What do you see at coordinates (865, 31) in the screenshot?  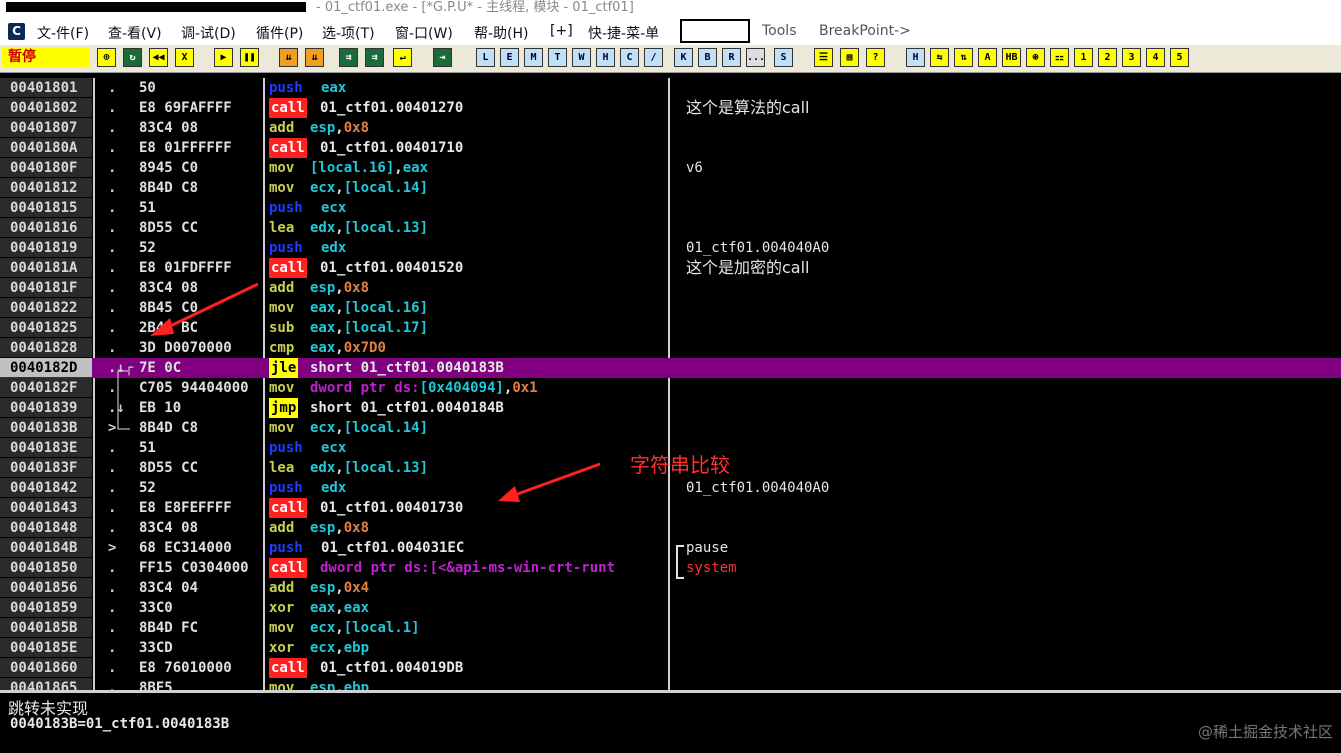 I see `menu-breakpoint: BreakPoint->` at bounding box center [865, 31].